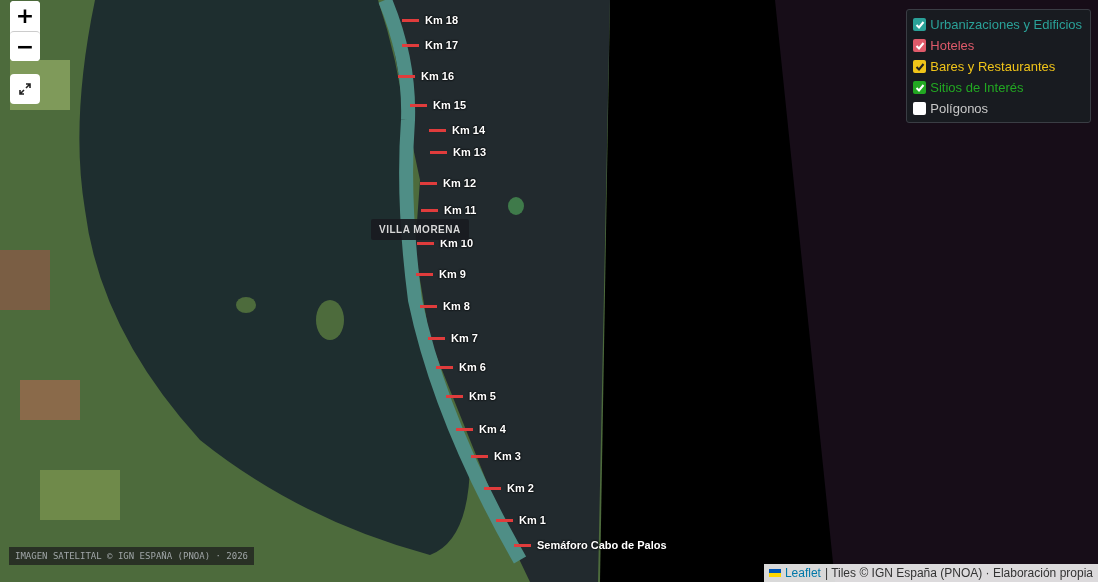  Describe the element at coordinates (442, 20) in the screenshot. I see `marker-label: Km 18` at that location.